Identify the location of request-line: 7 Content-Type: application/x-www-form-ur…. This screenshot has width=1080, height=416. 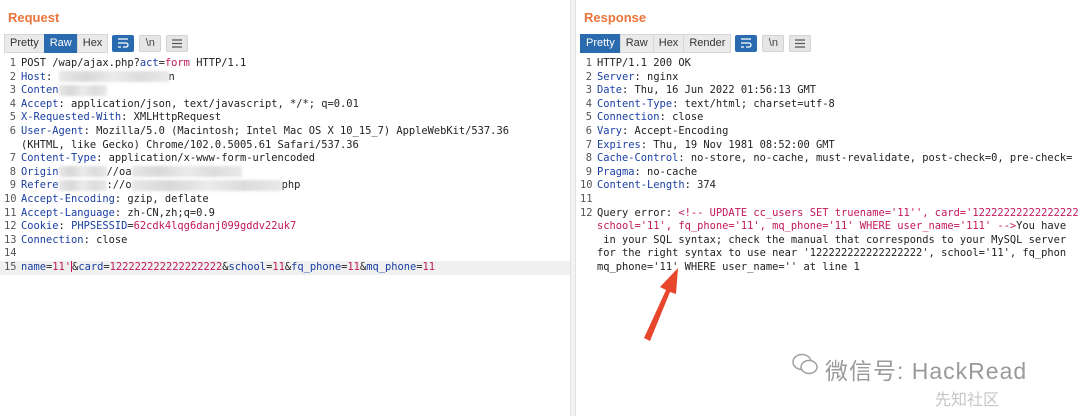
(285, 159).